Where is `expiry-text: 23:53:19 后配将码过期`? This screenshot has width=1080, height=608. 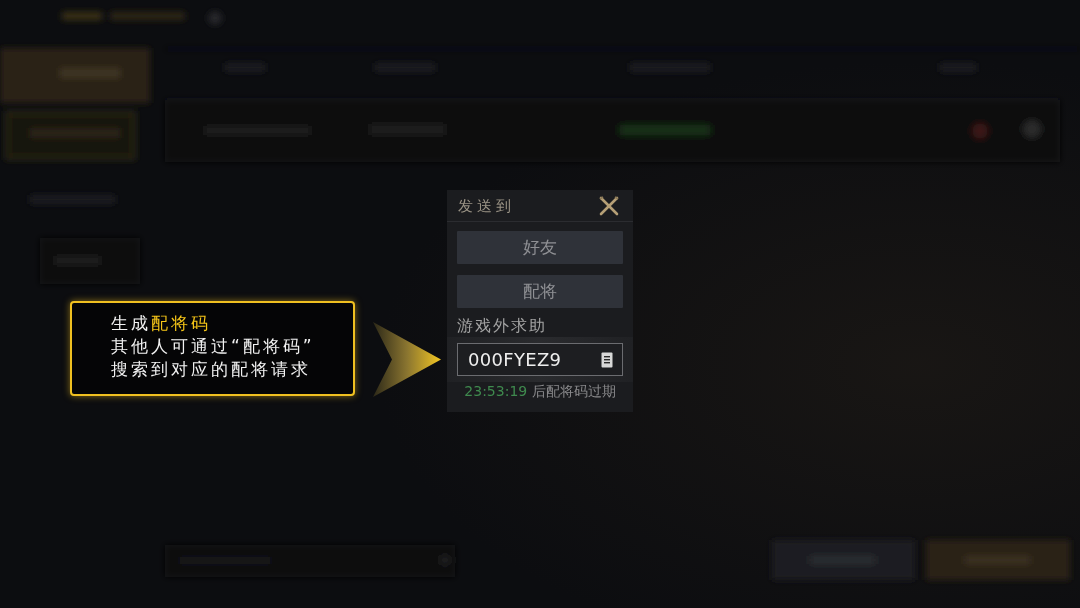 expiry-text: 23:53:19 后配将码过期 is located at coordinates (540, 391).